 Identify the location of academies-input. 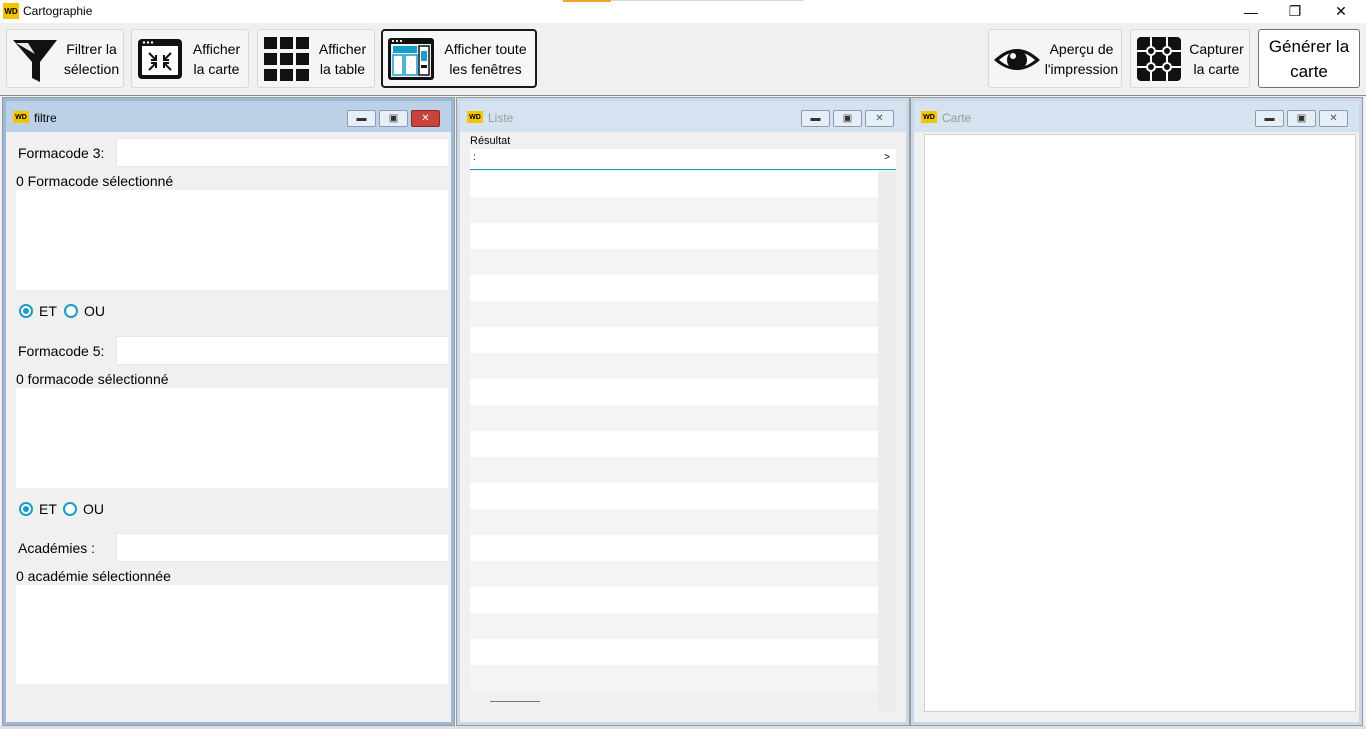
(282, 547).